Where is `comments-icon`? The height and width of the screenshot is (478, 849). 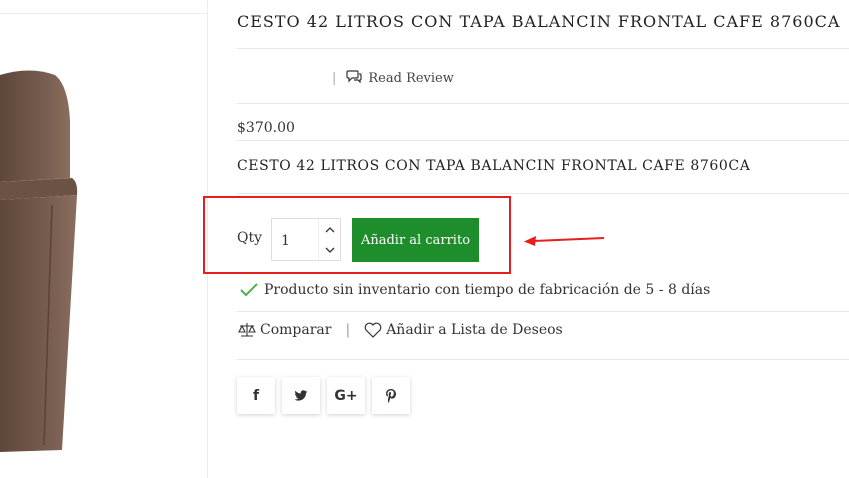 comments-icon is located at coordinates (354, 78).